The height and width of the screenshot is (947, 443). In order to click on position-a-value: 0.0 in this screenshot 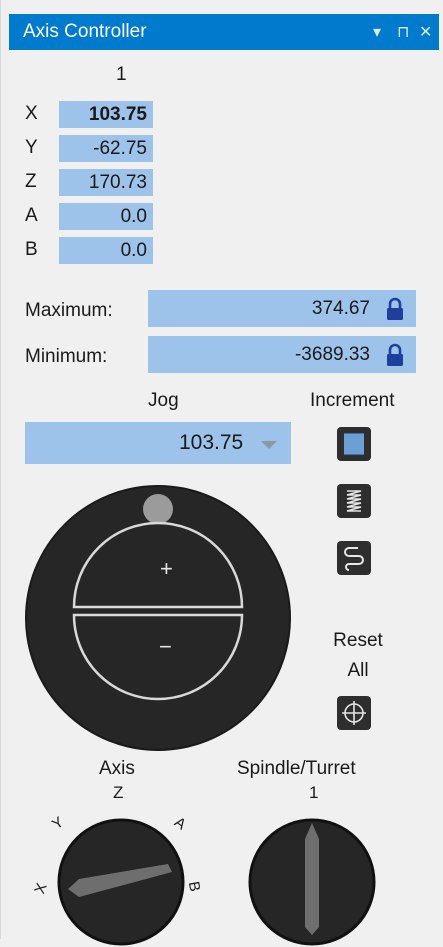, I will do `click(106, 216)`.